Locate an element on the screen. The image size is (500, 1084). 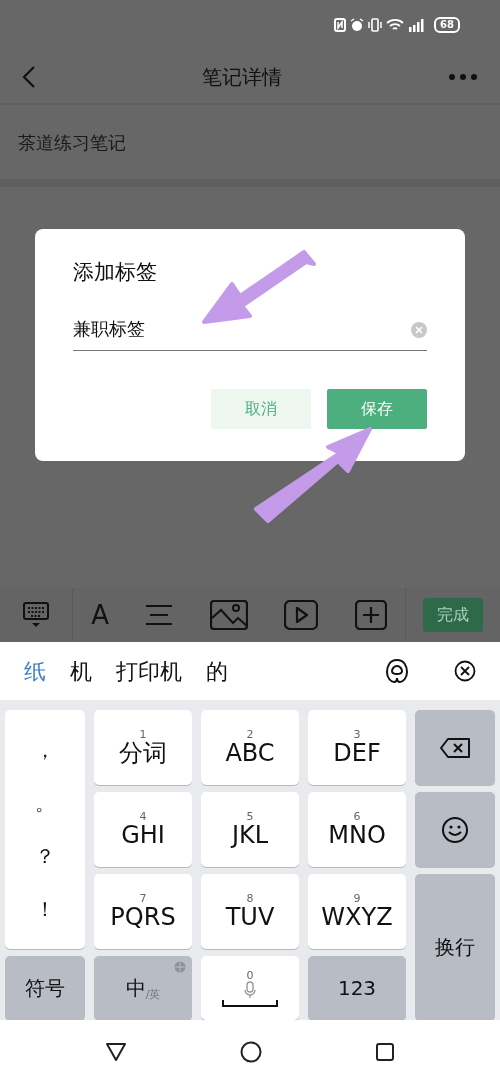
key-background: 2 ABC is located at coordinates (250, 747).